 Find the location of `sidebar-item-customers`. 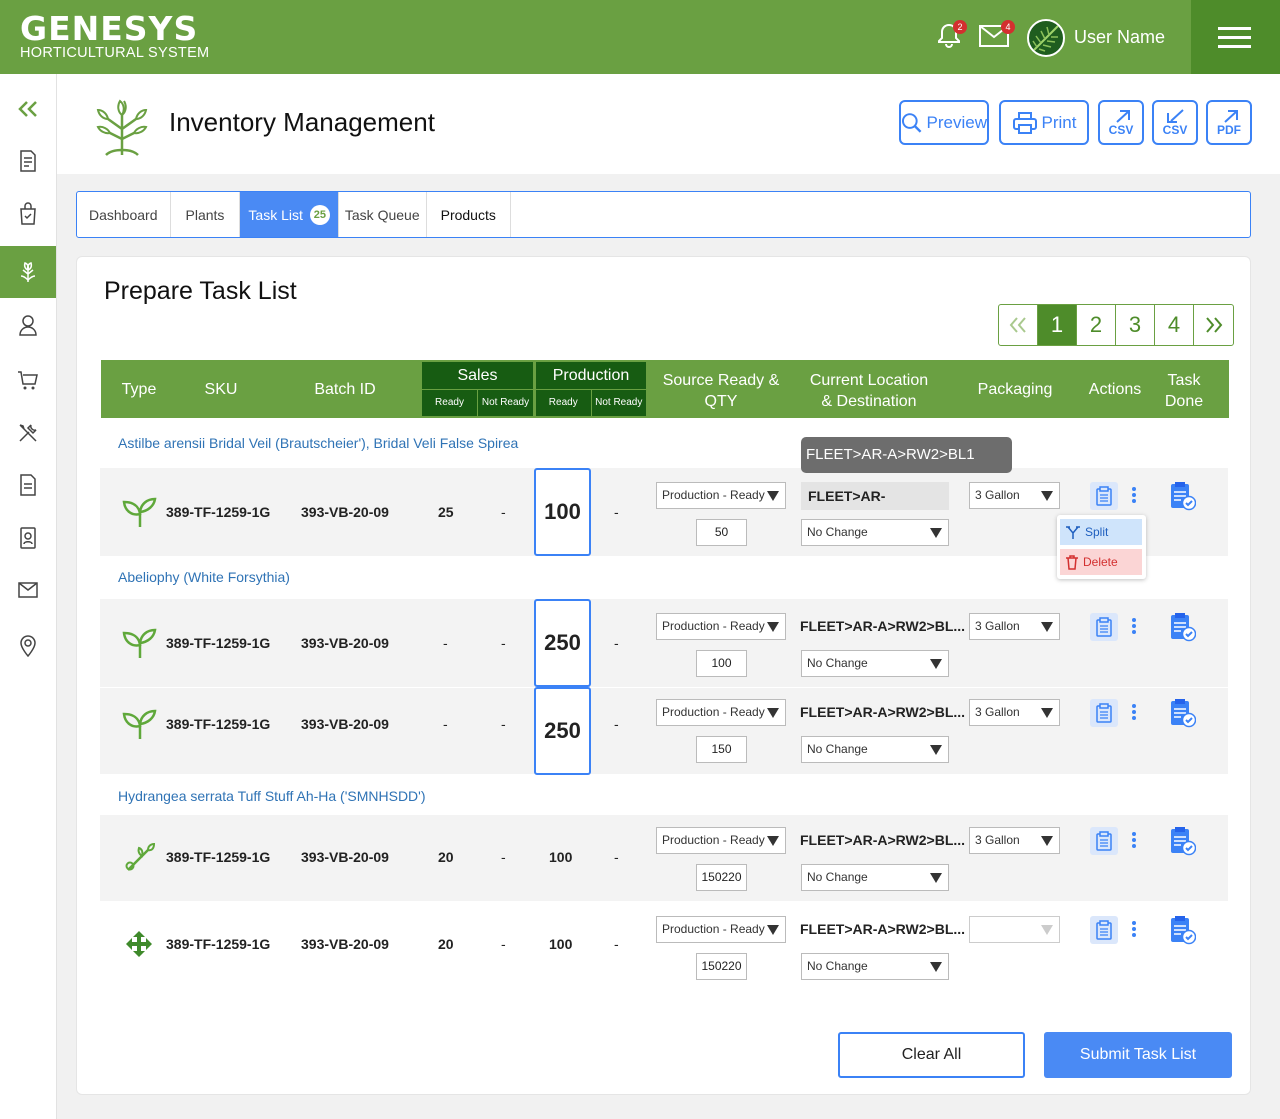

sidebar-item-customers is located at coordinates (28, 325).